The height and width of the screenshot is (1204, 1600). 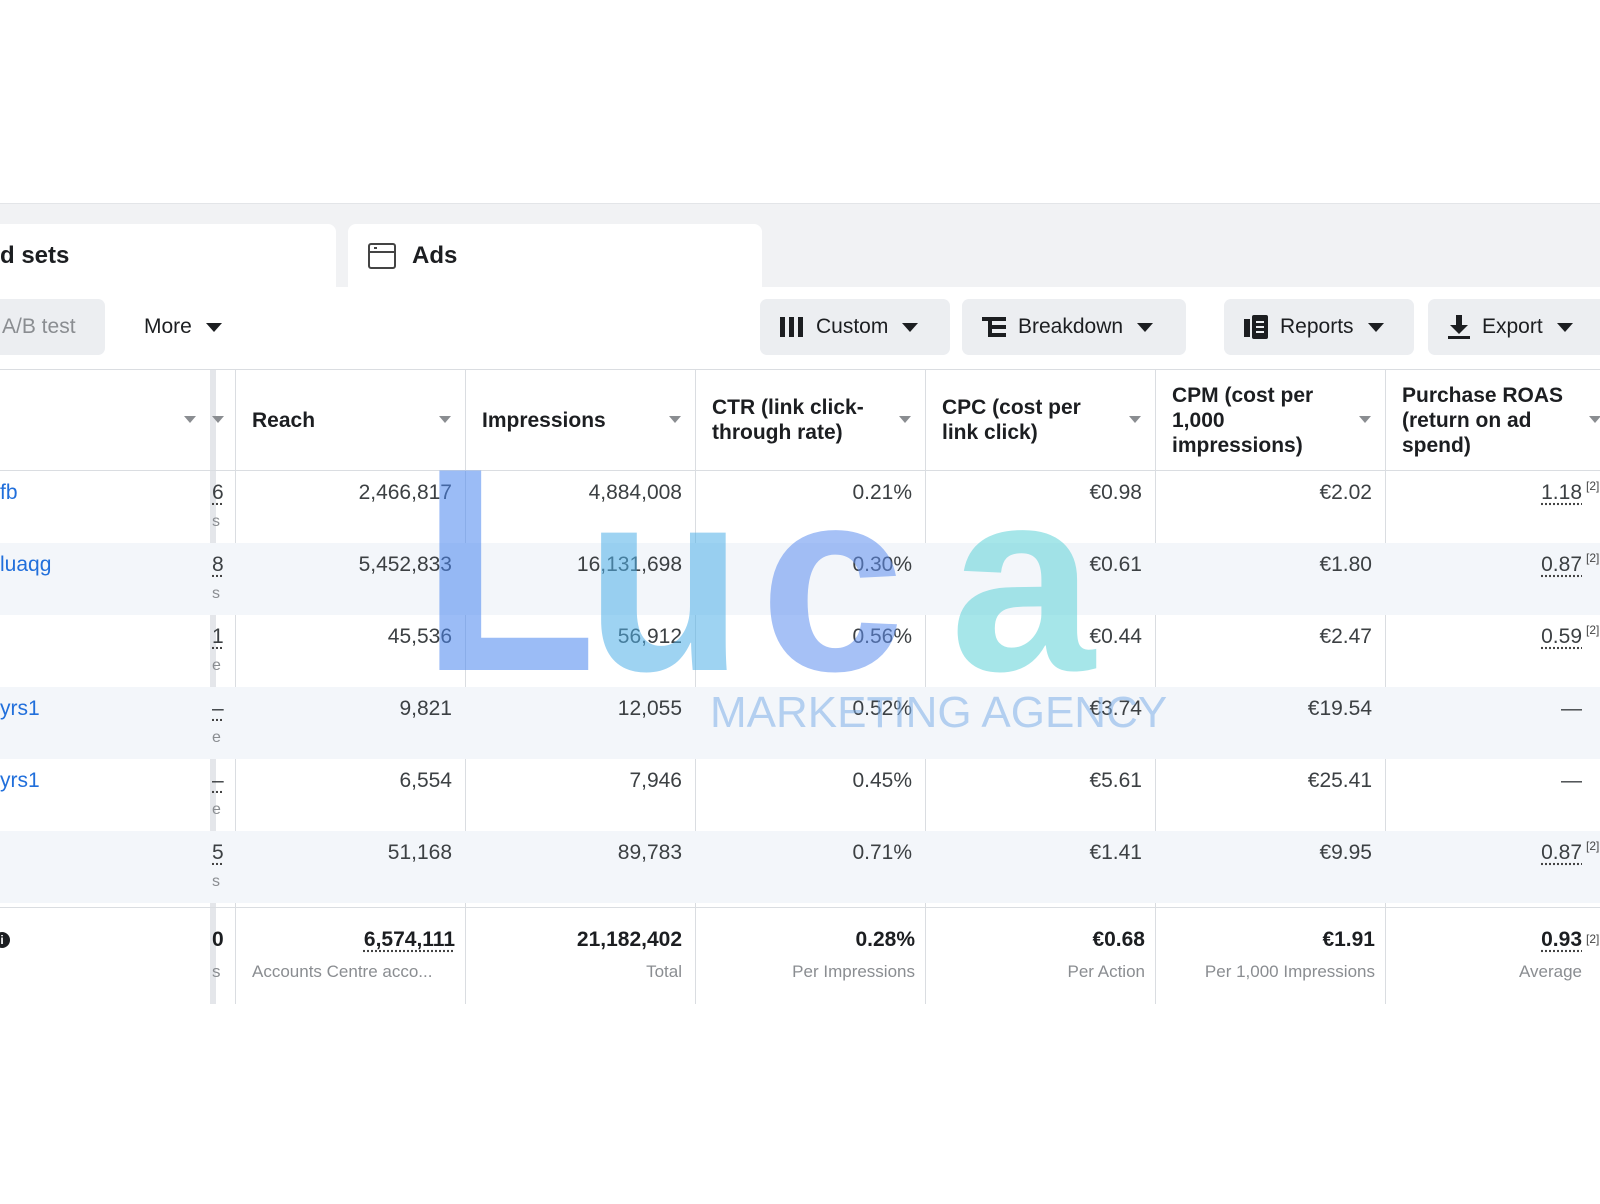 What do you see at coordinates (382, 256) in the screenshot?
I see `ad-frame-icon` at bounding box center [382, 256].